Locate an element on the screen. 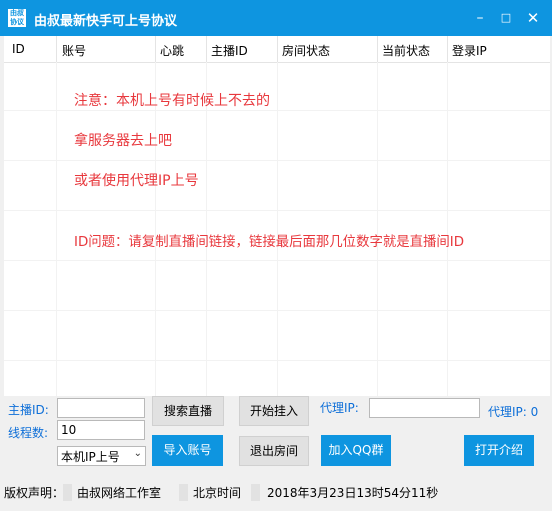 The height and width of the screenshot is (511, 552). notice-line: 注意：本机上号有时候上不去的 is located at coordinates (172, 101).